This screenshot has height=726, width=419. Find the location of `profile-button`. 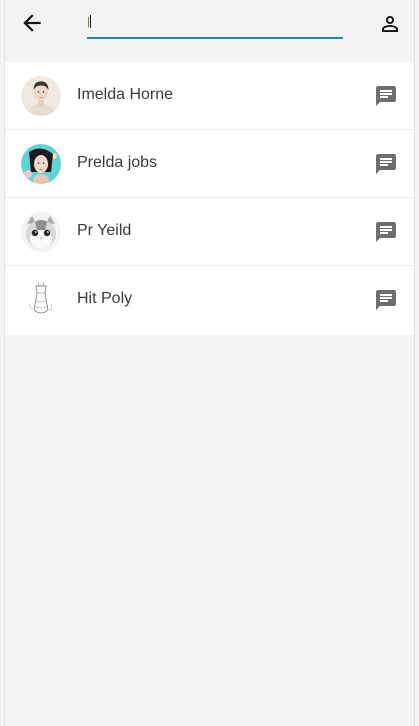

profile-button is located at coordinates (390, 24).